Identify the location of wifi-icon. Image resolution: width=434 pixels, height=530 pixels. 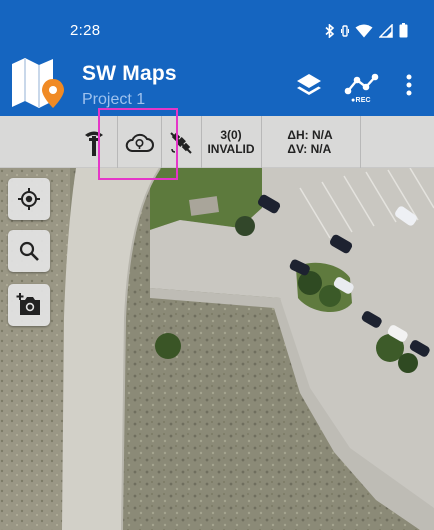
(364, 30).